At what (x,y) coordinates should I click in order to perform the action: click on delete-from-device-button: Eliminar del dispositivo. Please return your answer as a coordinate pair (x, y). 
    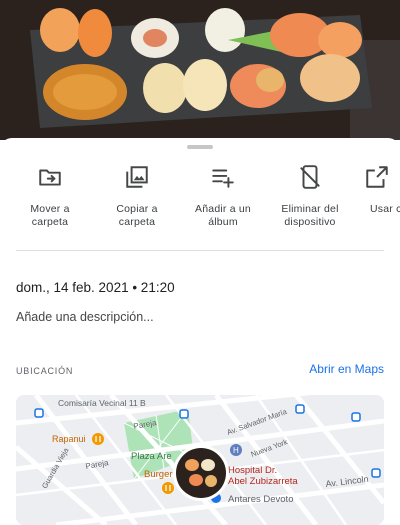
    Looking at the image, I should click on (310, 196).